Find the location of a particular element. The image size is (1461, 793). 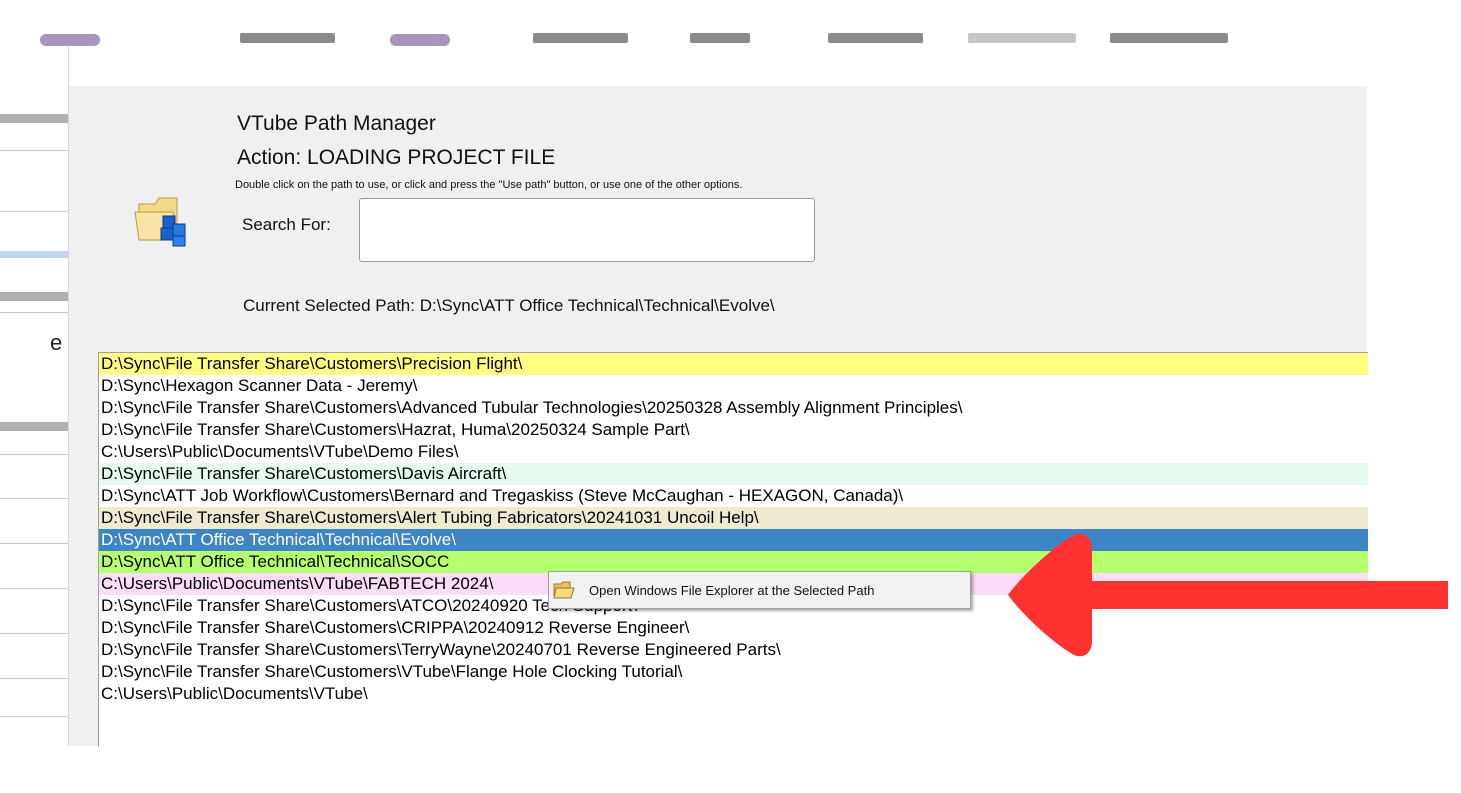

red-arrow-icon is located at coordinates (1228, 595).